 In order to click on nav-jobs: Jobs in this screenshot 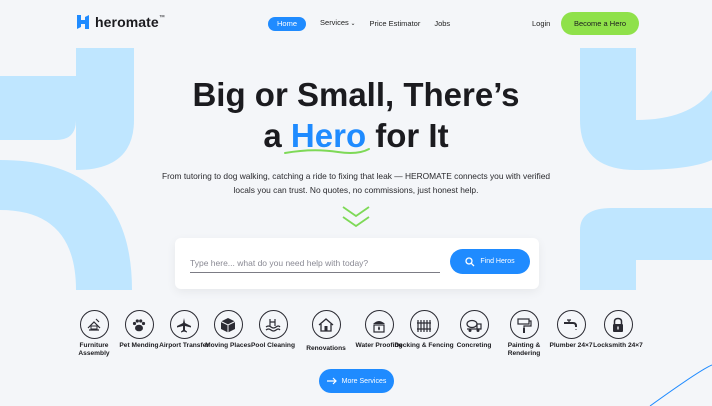, I will do `click(442, 24)`.